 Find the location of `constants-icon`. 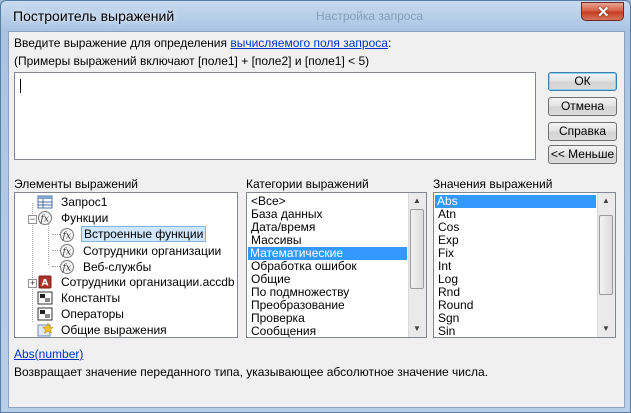

constants-icon is located at coordinates (45, 298).